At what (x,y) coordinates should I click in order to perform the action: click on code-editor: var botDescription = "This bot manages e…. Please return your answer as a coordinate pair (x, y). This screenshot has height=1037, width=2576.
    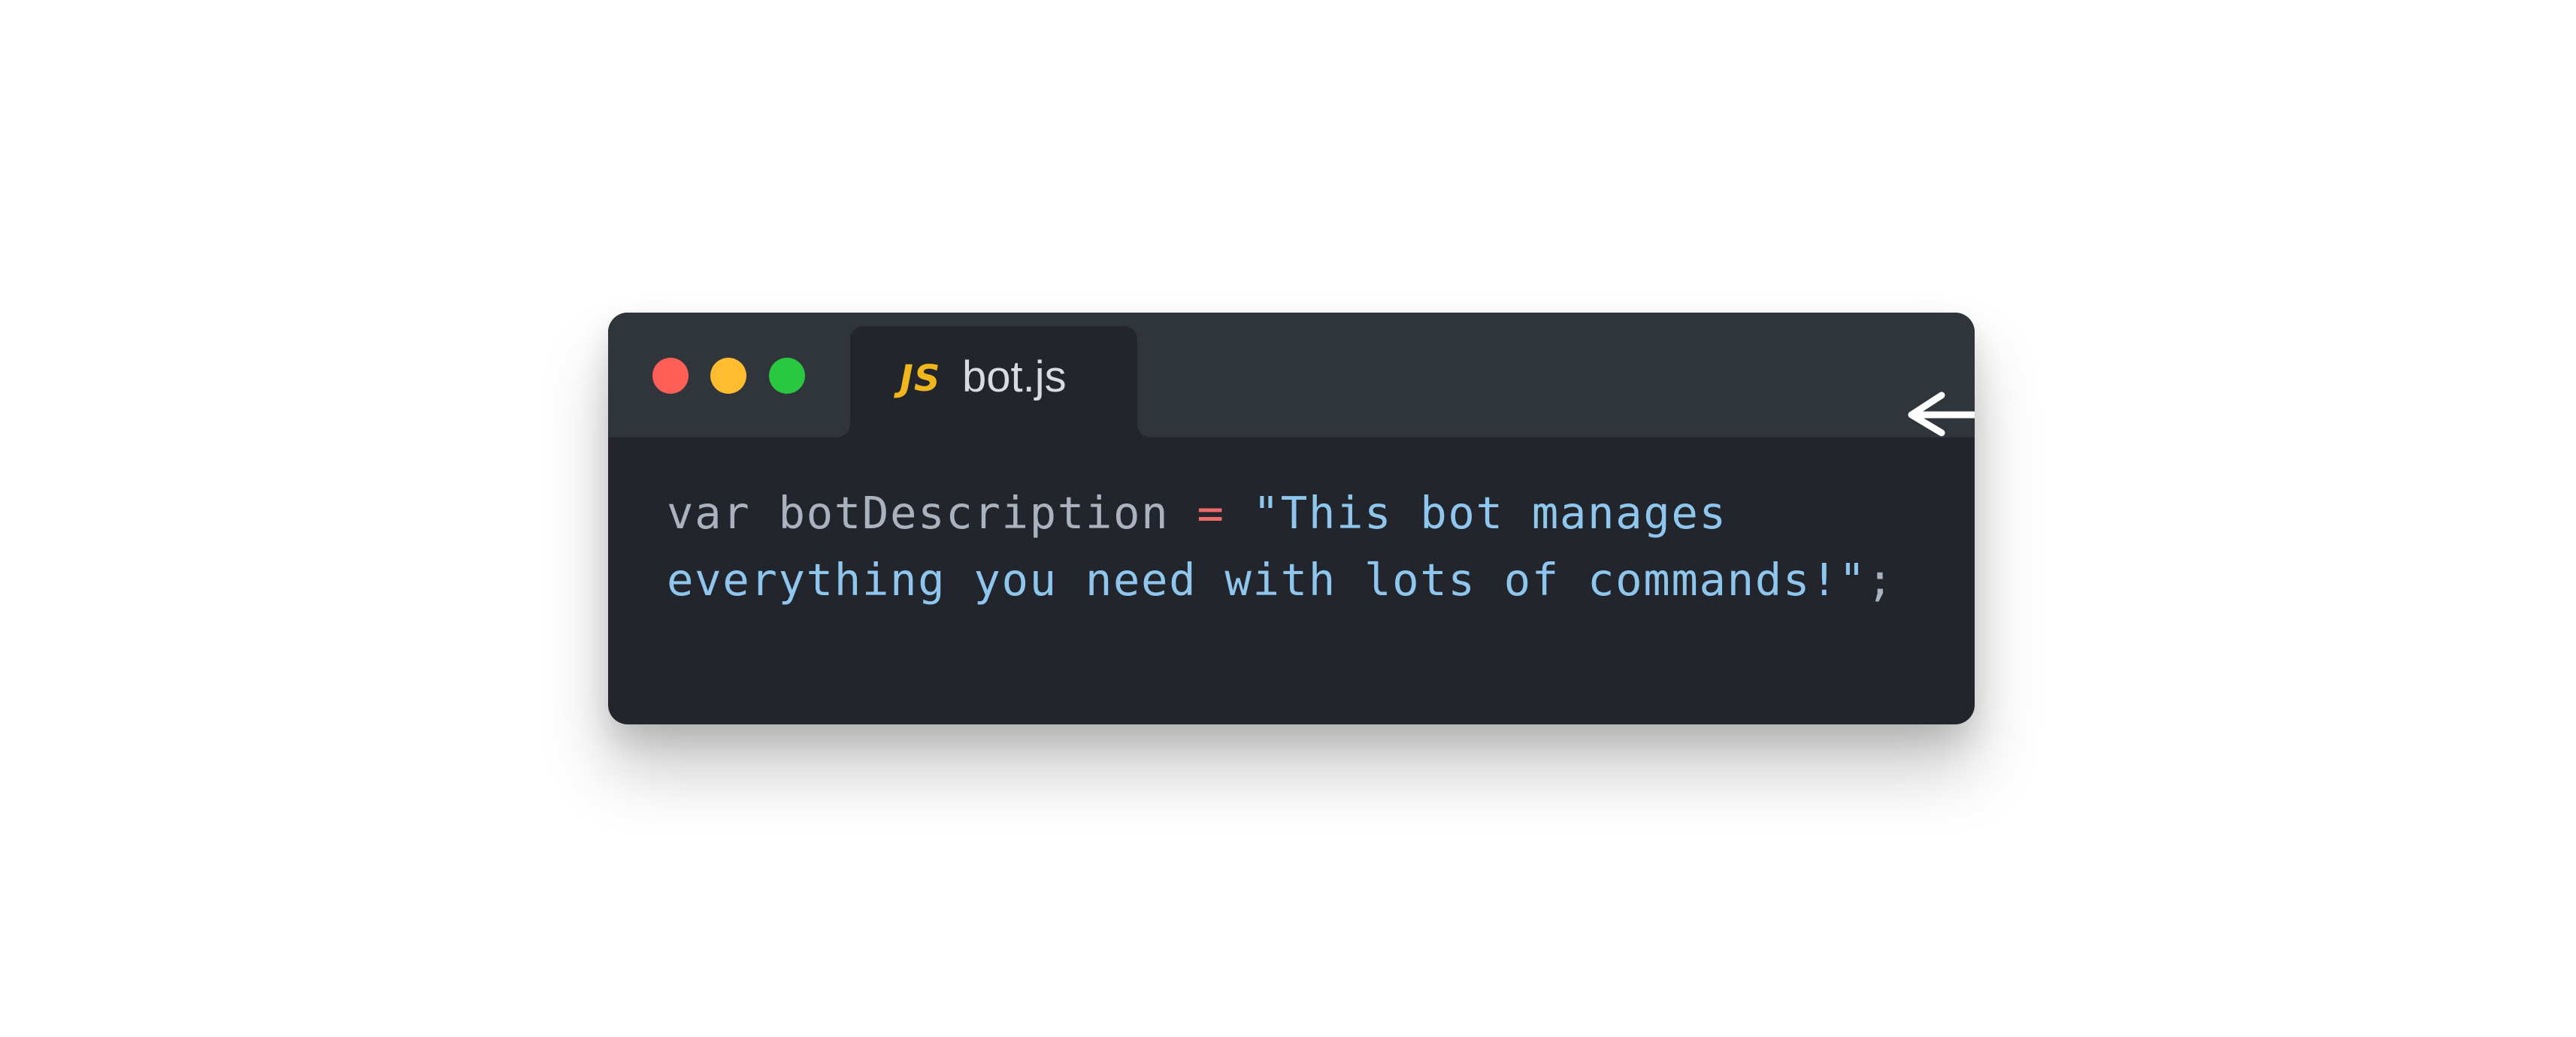
    Looking at the image, I should click on (1306, 546).